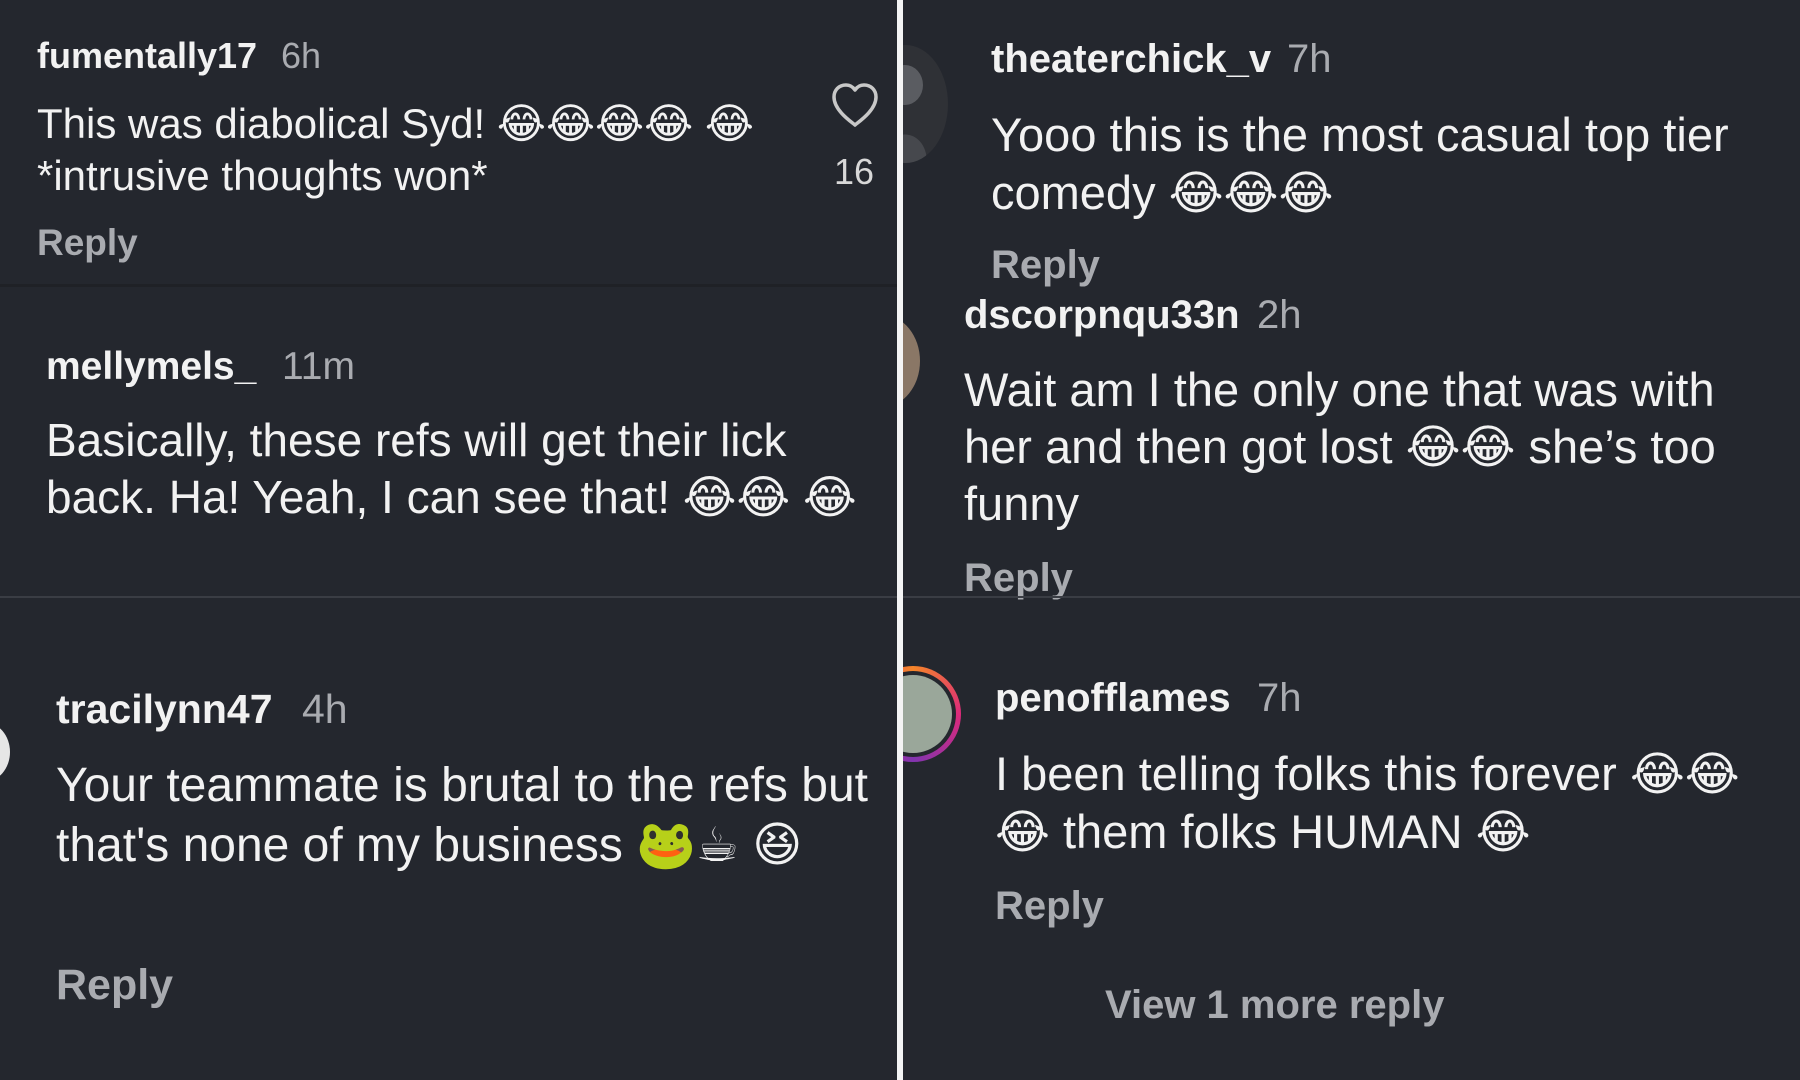 The image size is (1800, 1080). Describe the element at coordinates (164, 709) in the screenshot. I see `comment-username: tracilynn47` at that location.